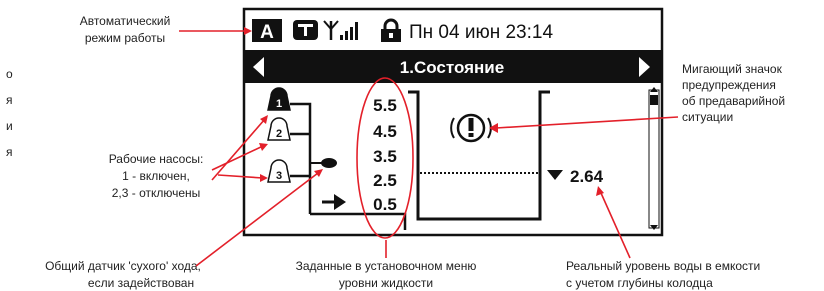  I want to click on level-value: 0.5, so click(385, 204).